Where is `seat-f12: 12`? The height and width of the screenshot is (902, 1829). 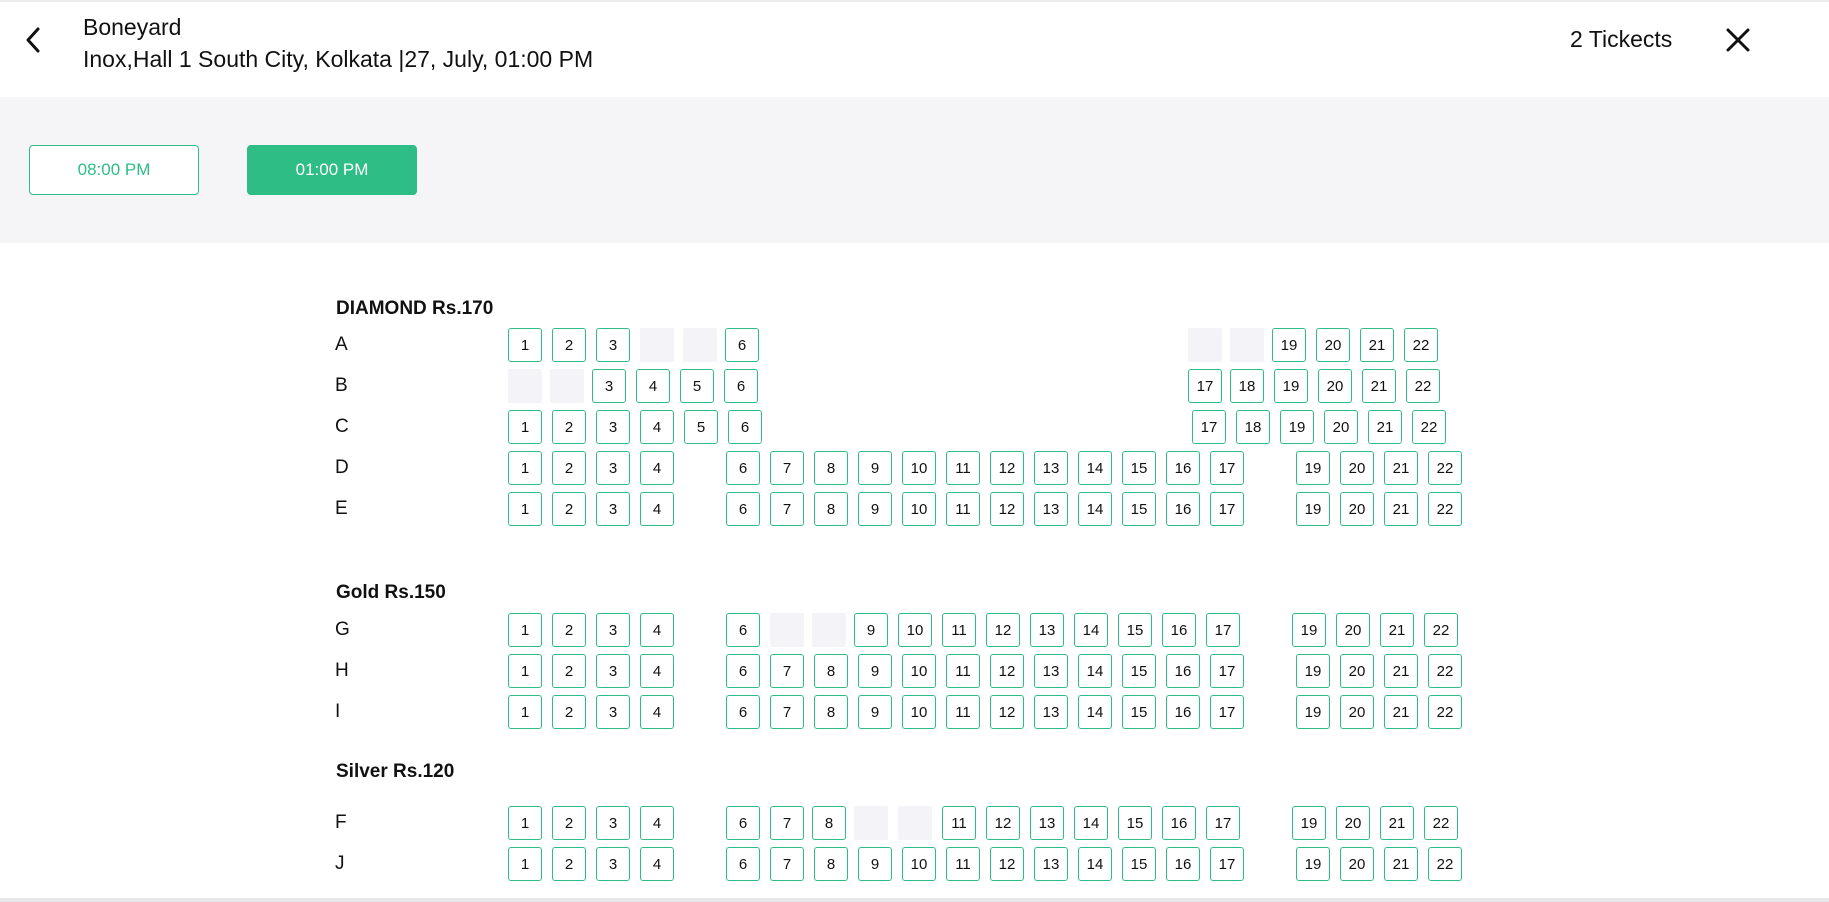
seat-f12: 12 is located at coordinates (1003, 823).